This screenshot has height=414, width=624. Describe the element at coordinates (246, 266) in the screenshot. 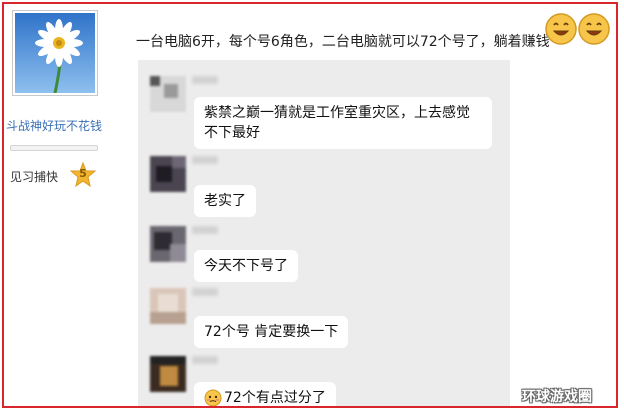

I see `chat-message: 今天不下号了` at that location.